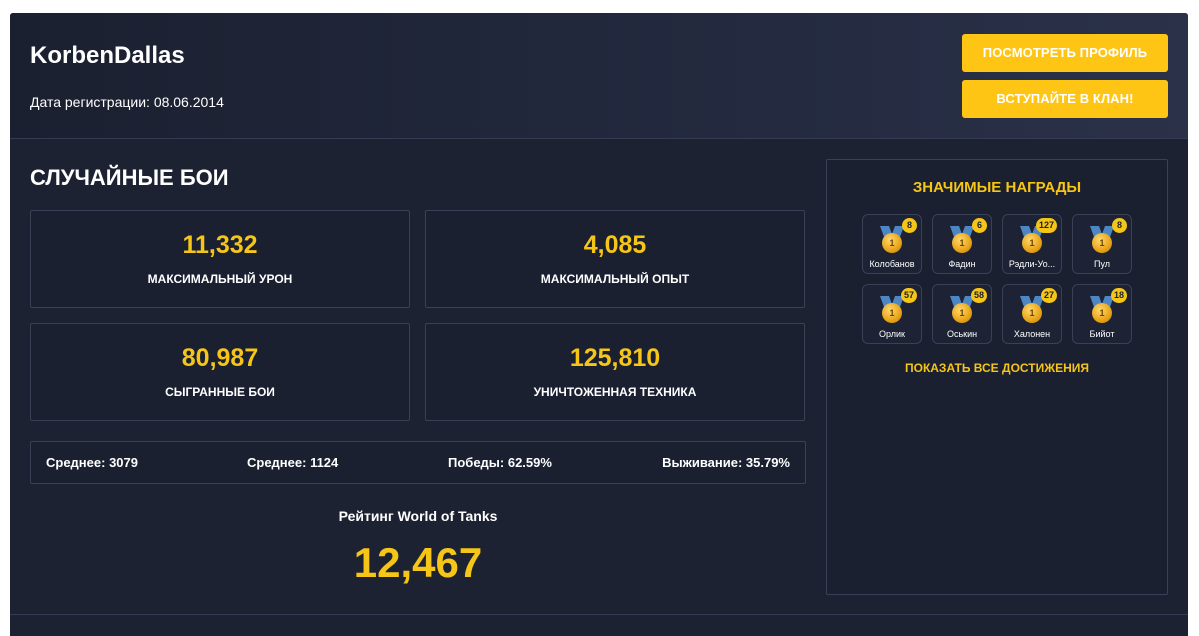 This screenshot has width=1199, height=636. I want to click on stat-label: МАКСИМАЛЬНЫЙ УРОН, so click(220, 279).